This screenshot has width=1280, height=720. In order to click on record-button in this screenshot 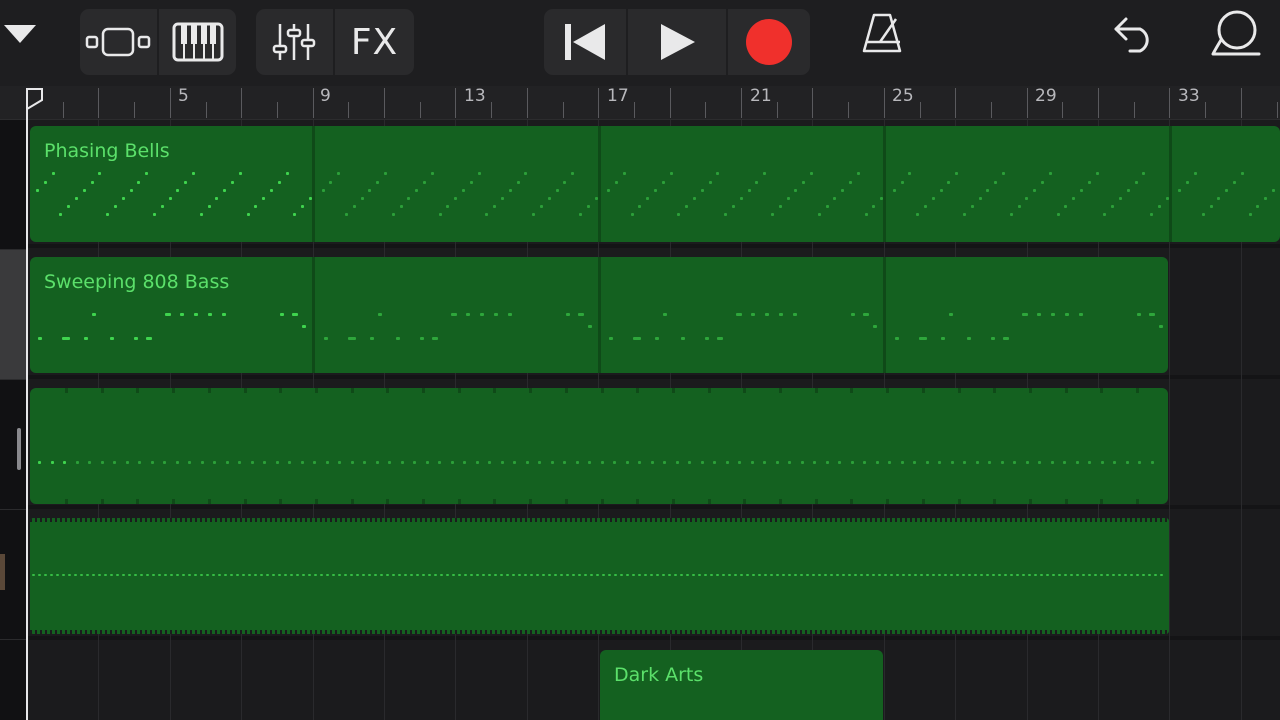, I will do `click(769, 42)`.